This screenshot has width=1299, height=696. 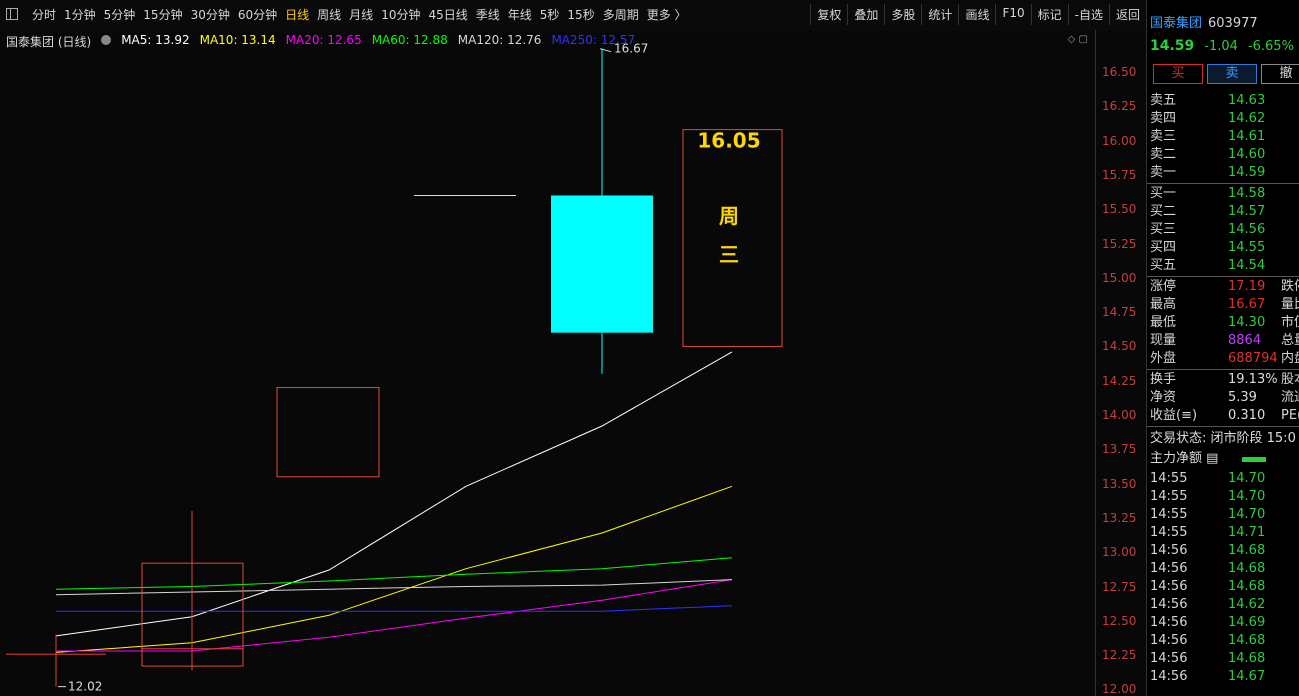 I want to click on row-value: 14.58, so click(x=1247, y=193).